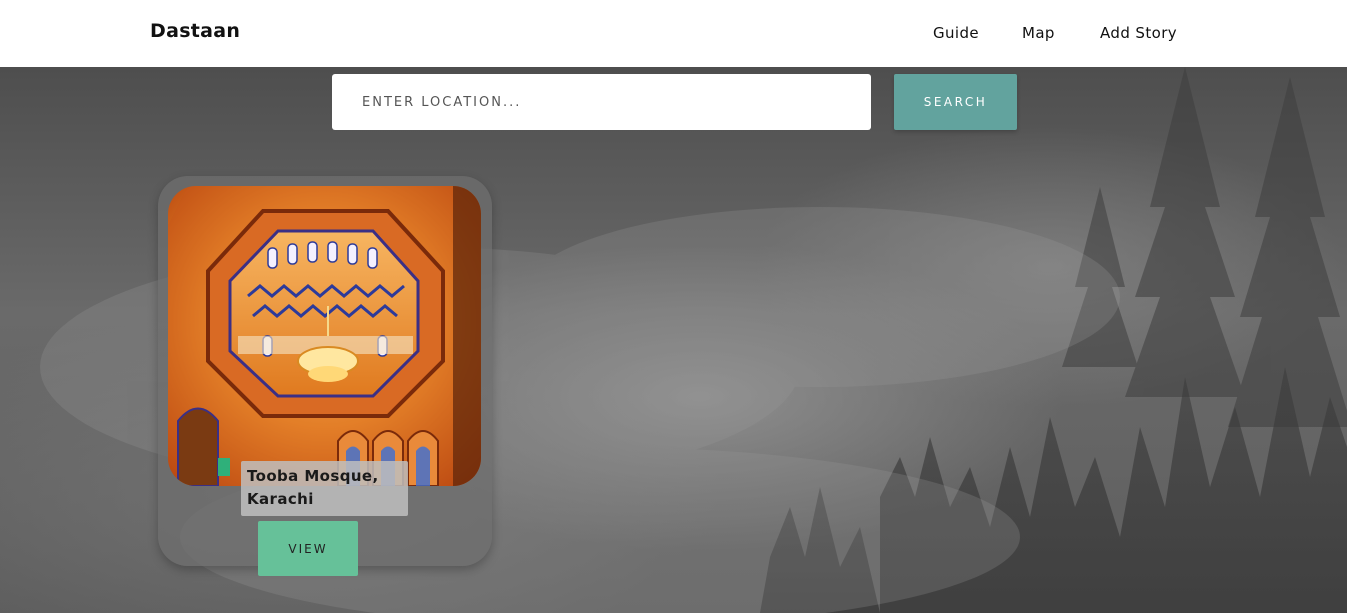 This screenshot has width=1347, height=613. What do you see at coordinates (324, 488) in the screenshot?
I see `story-title: Tooba Mosque, Karachi` at bounding box center [324, 488].